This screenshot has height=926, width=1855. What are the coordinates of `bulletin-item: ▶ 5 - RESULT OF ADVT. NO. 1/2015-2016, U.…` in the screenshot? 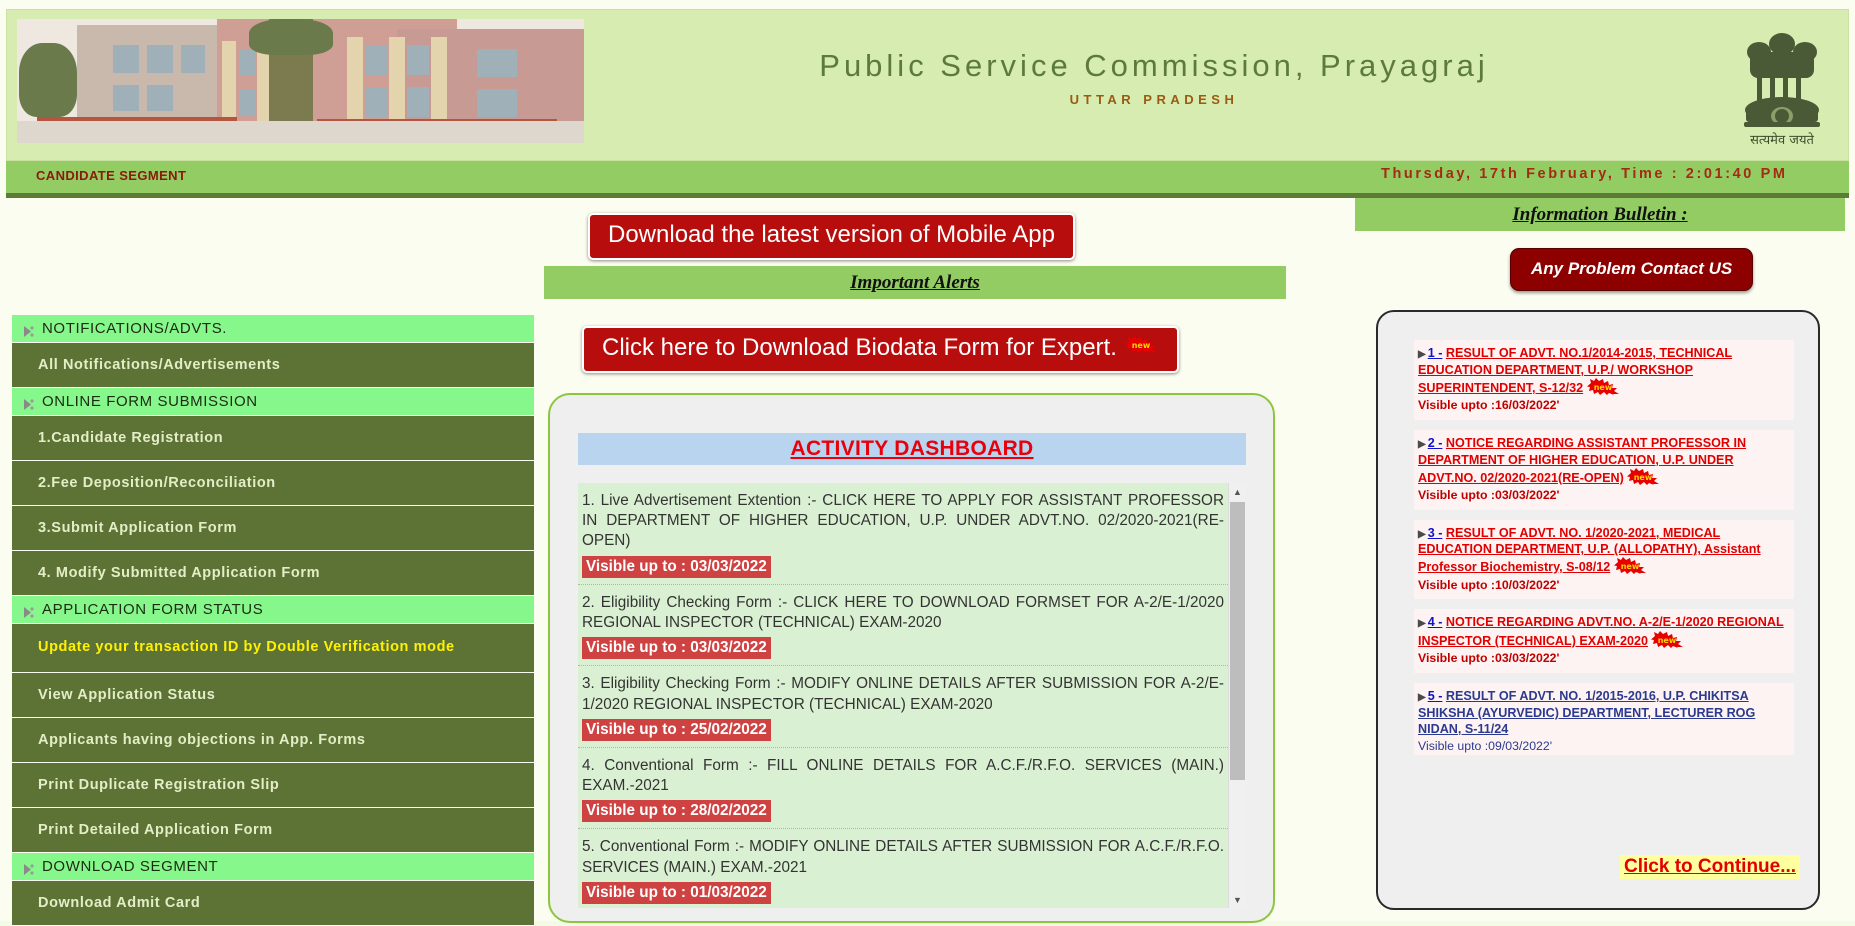 It's located at (1604, 718).